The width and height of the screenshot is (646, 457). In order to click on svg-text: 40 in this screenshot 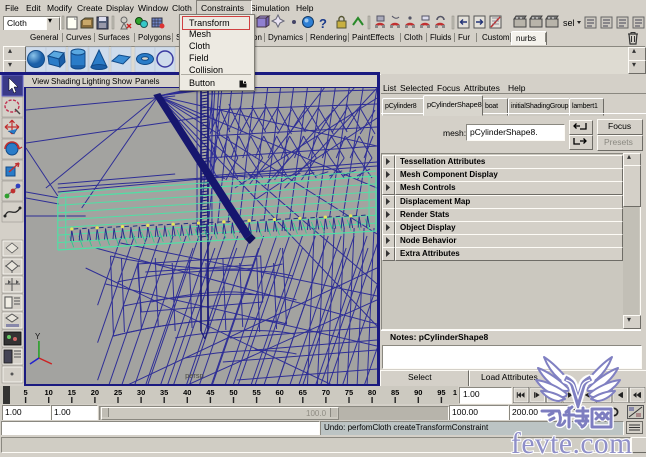, I will do `click(187, 392)`.